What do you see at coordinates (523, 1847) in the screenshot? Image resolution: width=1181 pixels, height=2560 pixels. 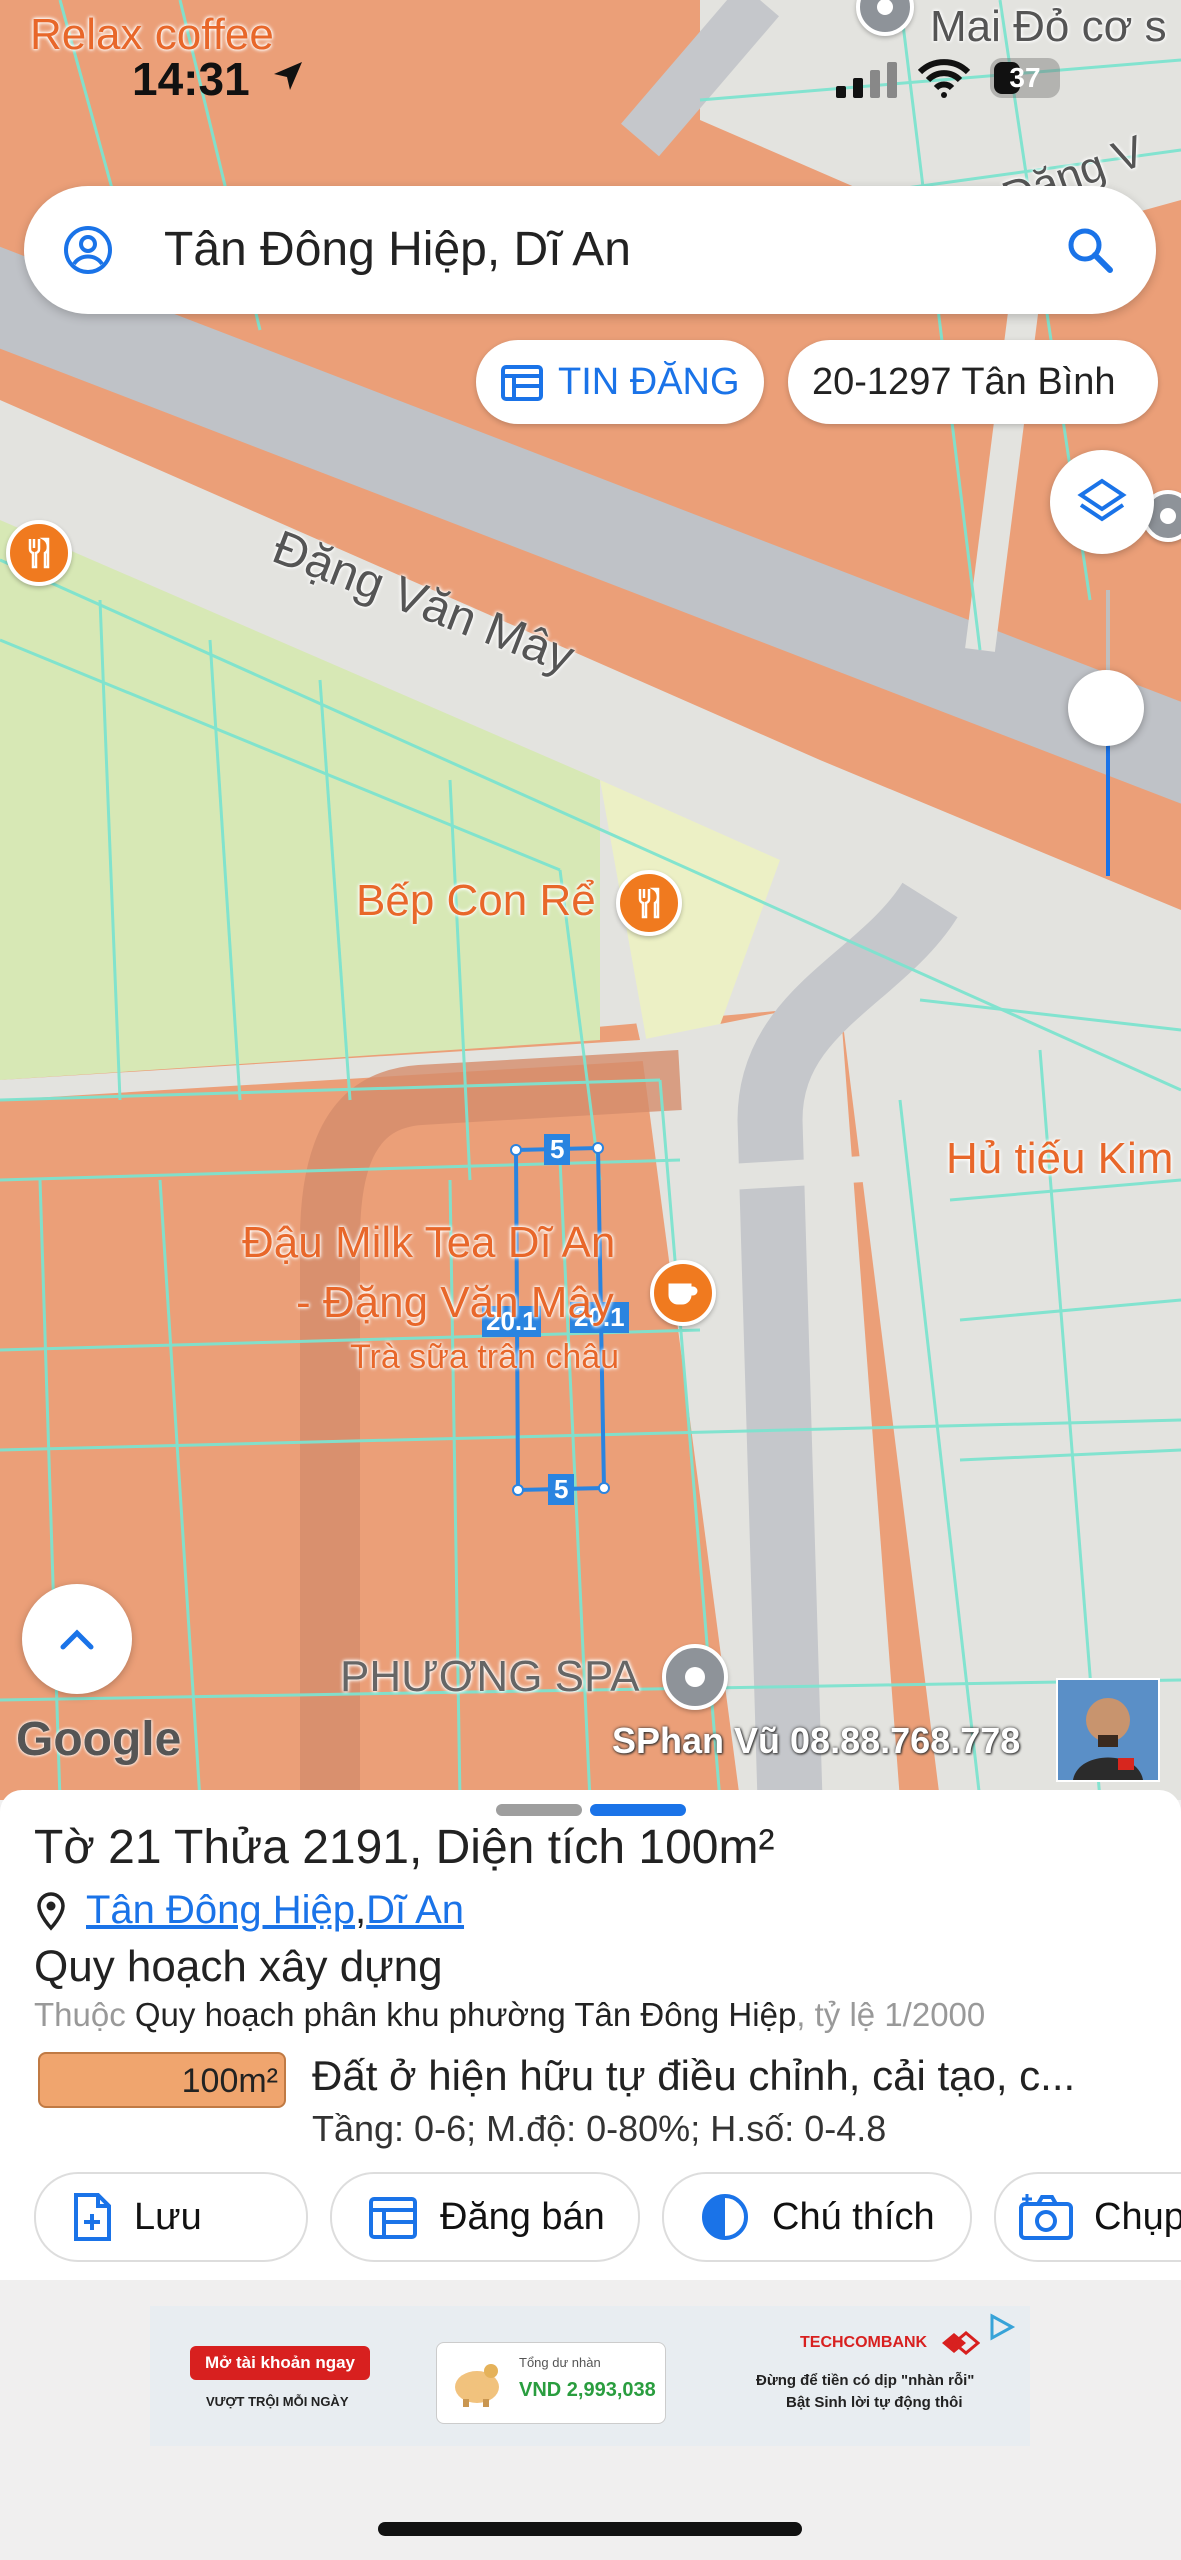 I see `area-prefix: , Diện tích` at bounding box center [523, 1847].